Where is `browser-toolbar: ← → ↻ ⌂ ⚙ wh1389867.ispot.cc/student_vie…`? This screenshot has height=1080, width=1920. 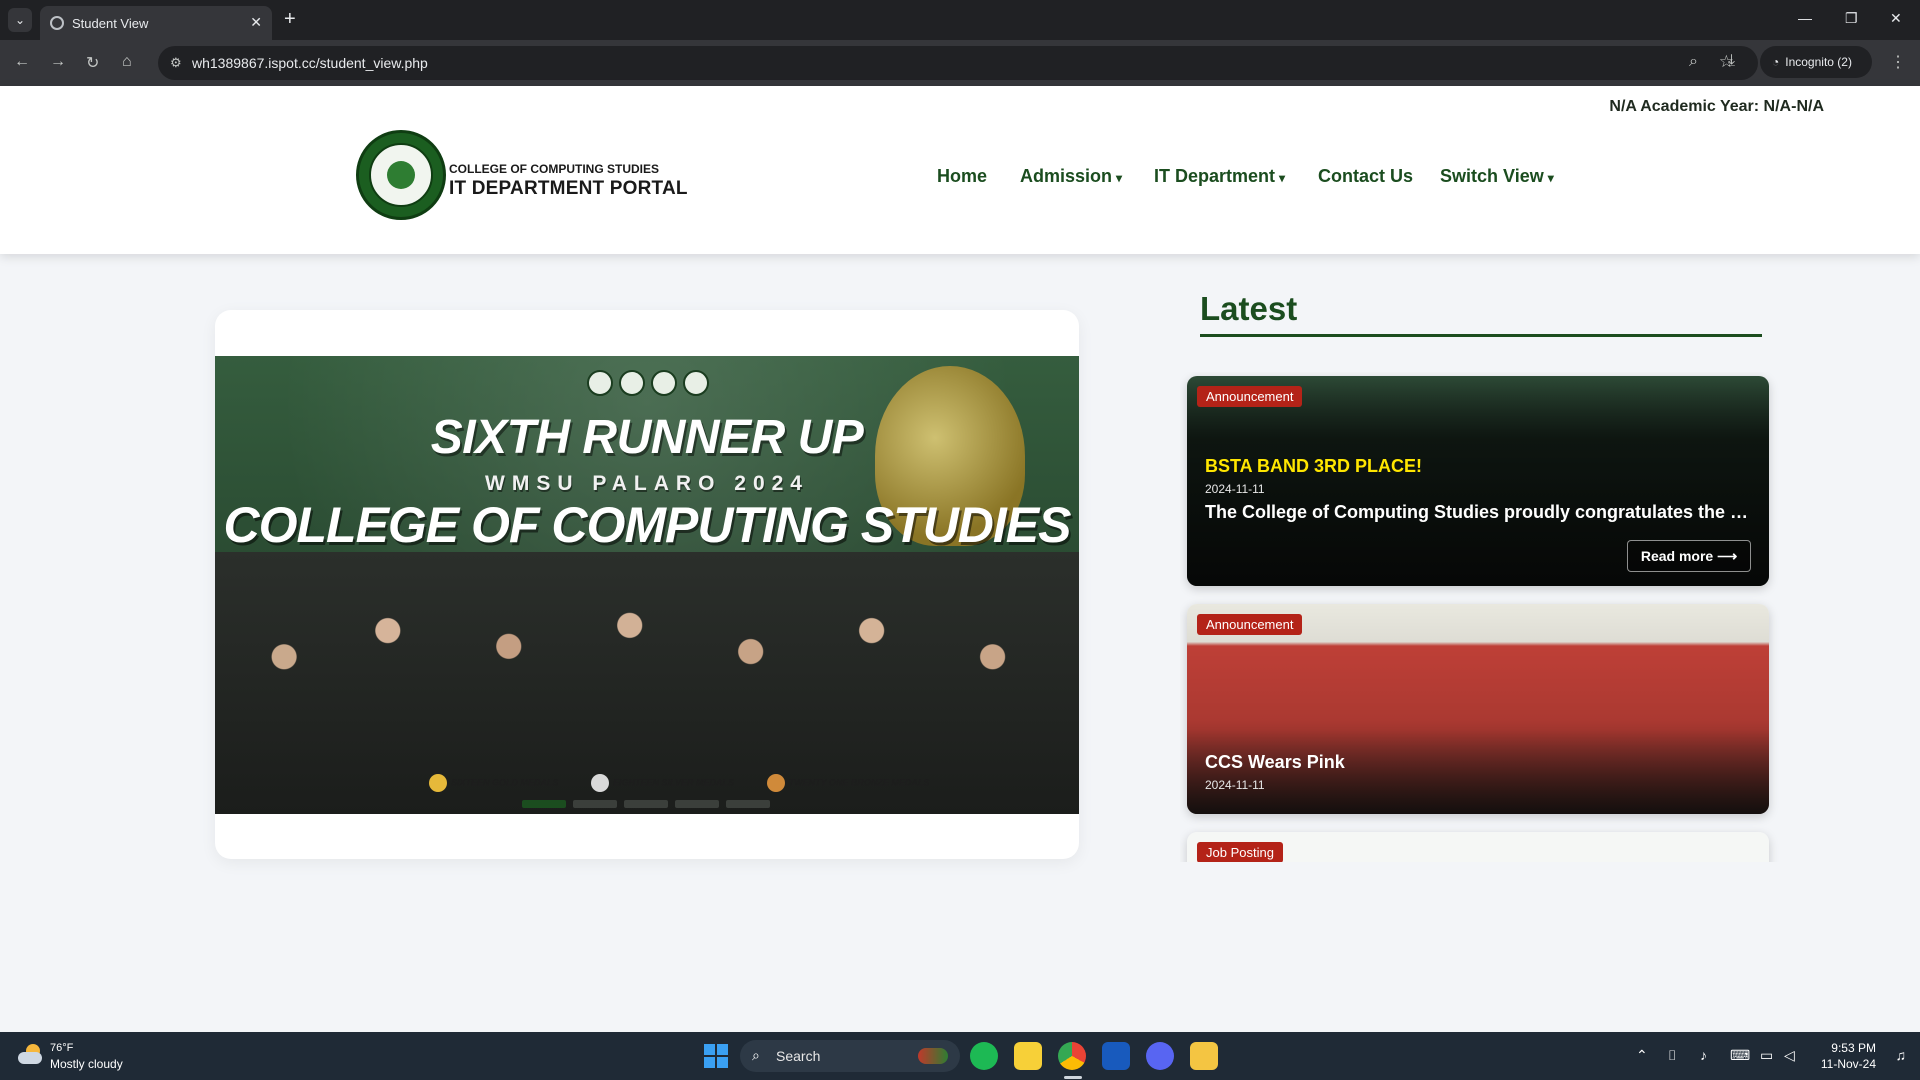
browser-toolbar: ← → ↻ ⌂ ⚙ wh1389867.ispot.cc/student_vie… is located at coordinates (960, 63).